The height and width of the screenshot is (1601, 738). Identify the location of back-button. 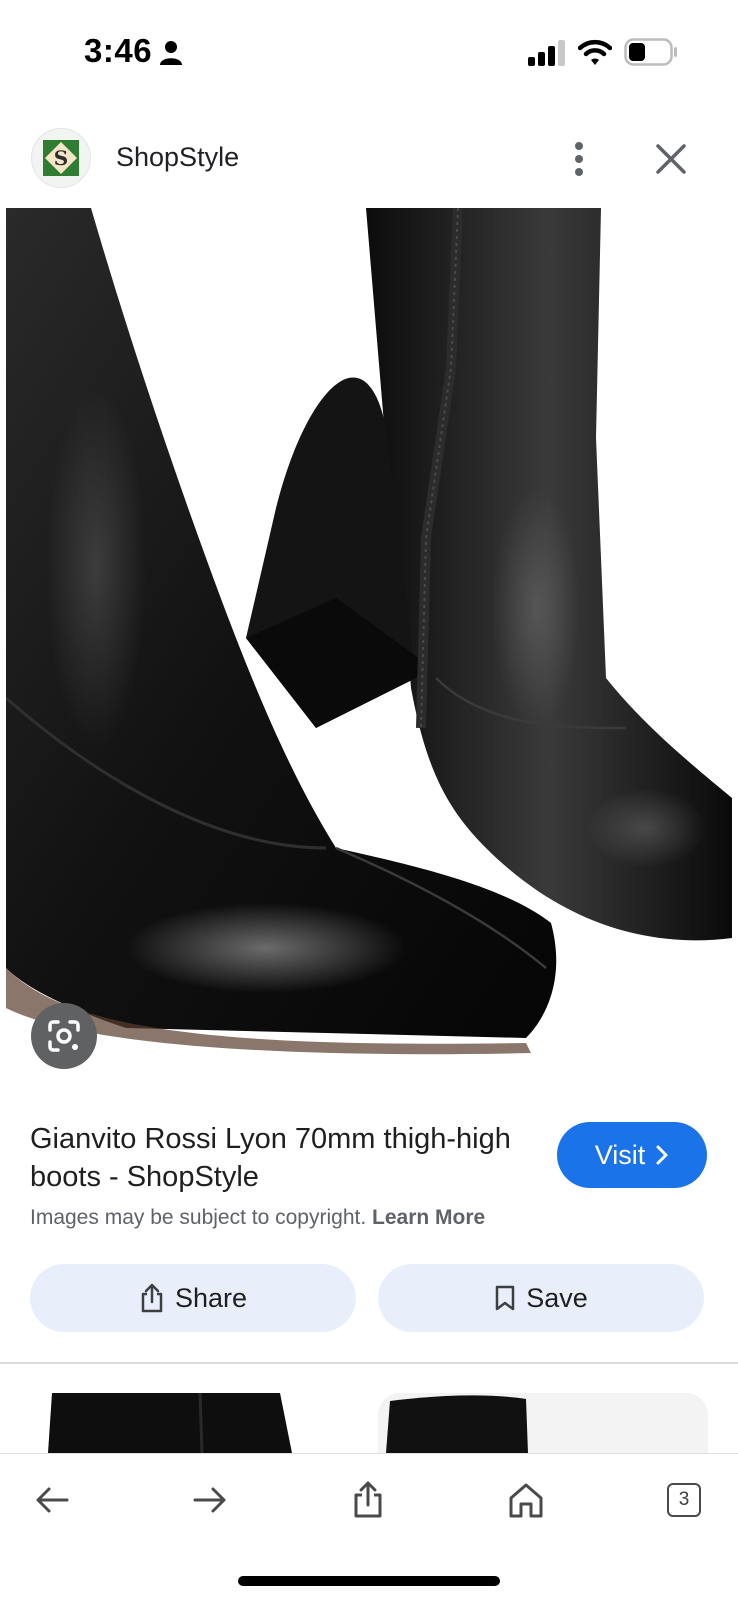
(52, 1500).